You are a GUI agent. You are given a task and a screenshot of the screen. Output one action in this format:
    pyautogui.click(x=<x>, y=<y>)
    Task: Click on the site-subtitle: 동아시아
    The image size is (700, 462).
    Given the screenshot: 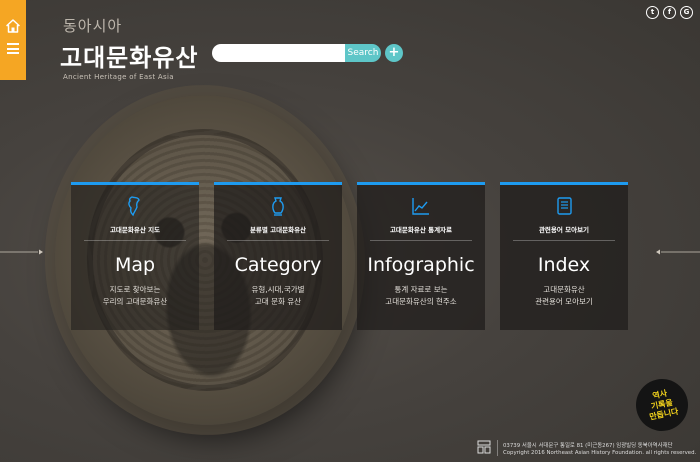 What is the action you would take?
    pyautogui.click(x=93, y=26)
    